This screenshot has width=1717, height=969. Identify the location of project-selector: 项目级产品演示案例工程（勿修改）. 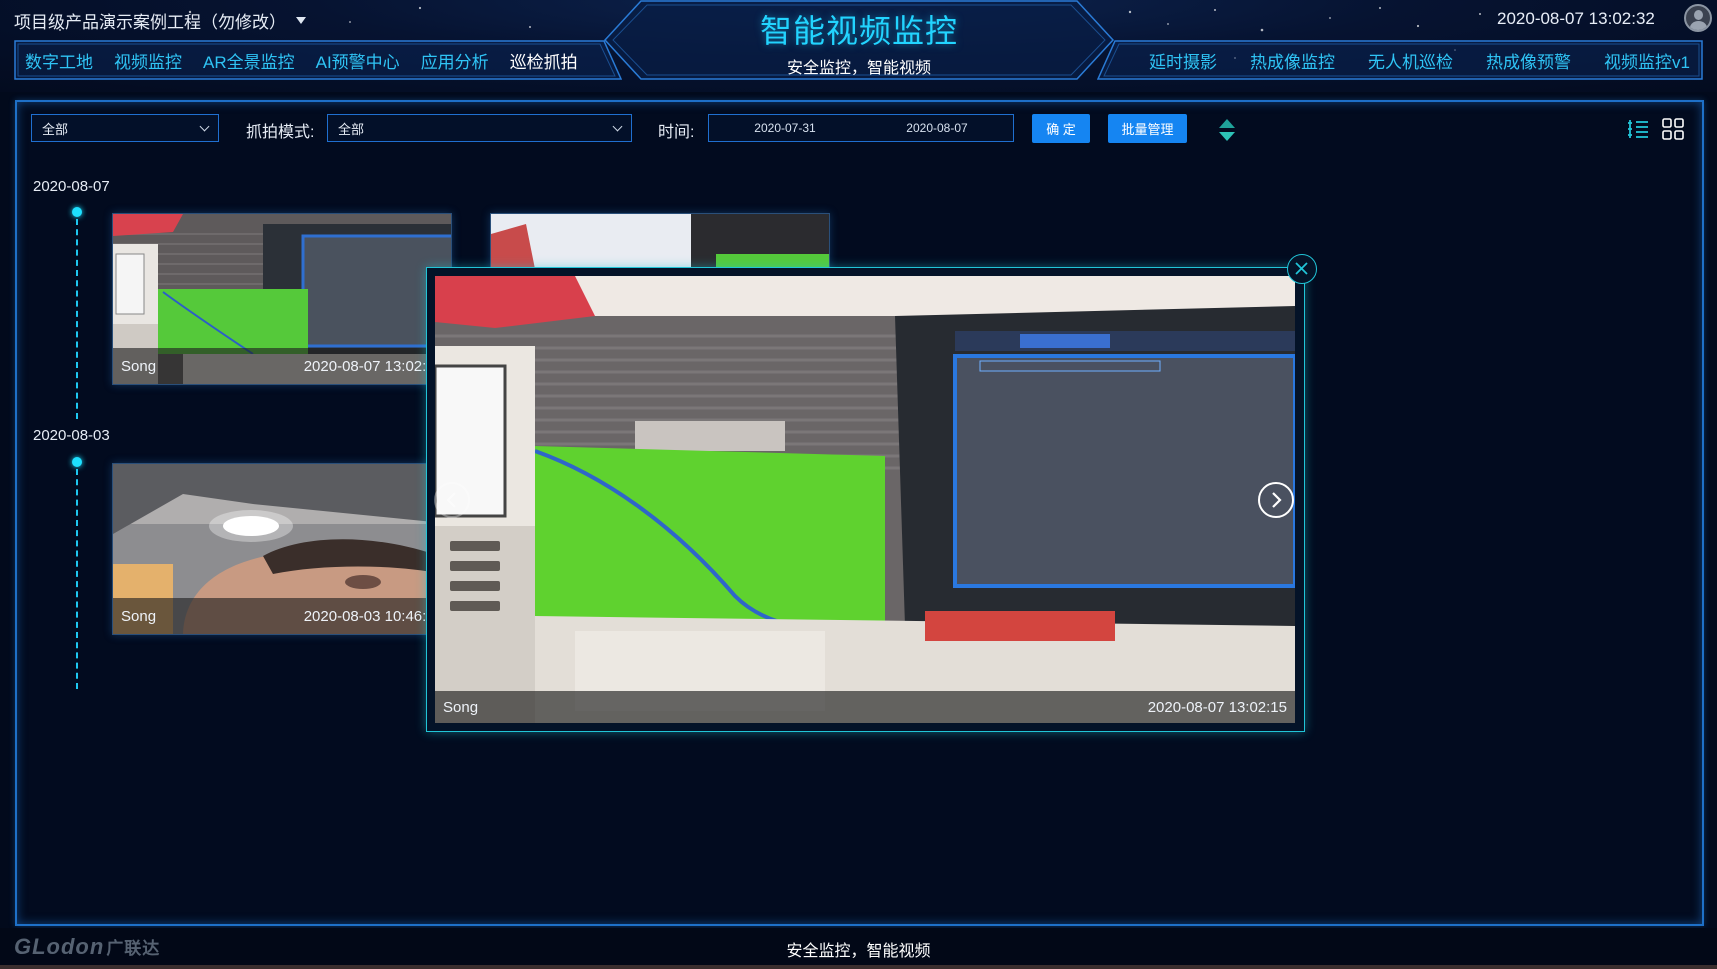
(160, 20).